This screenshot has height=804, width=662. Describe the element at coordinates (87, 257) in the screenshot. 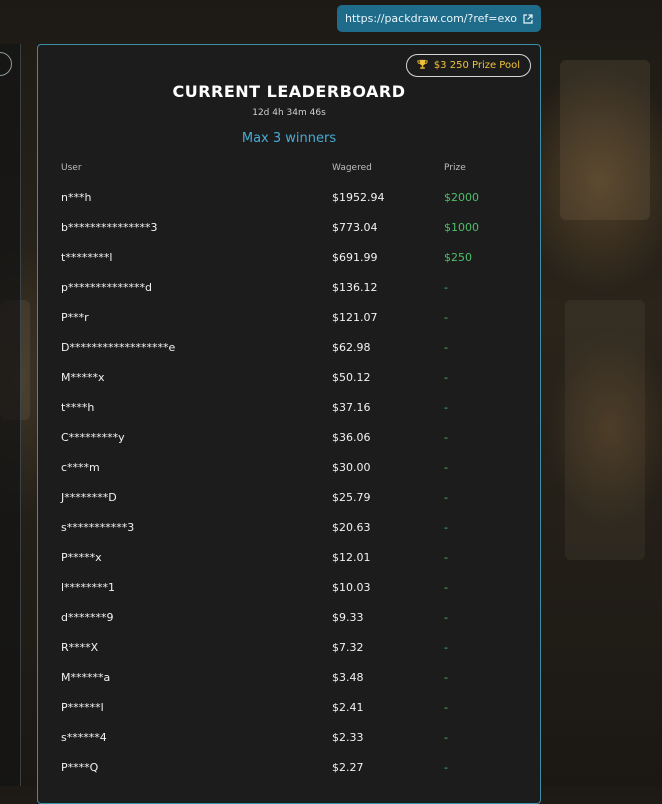

I see `row-user: t********l` at that location.